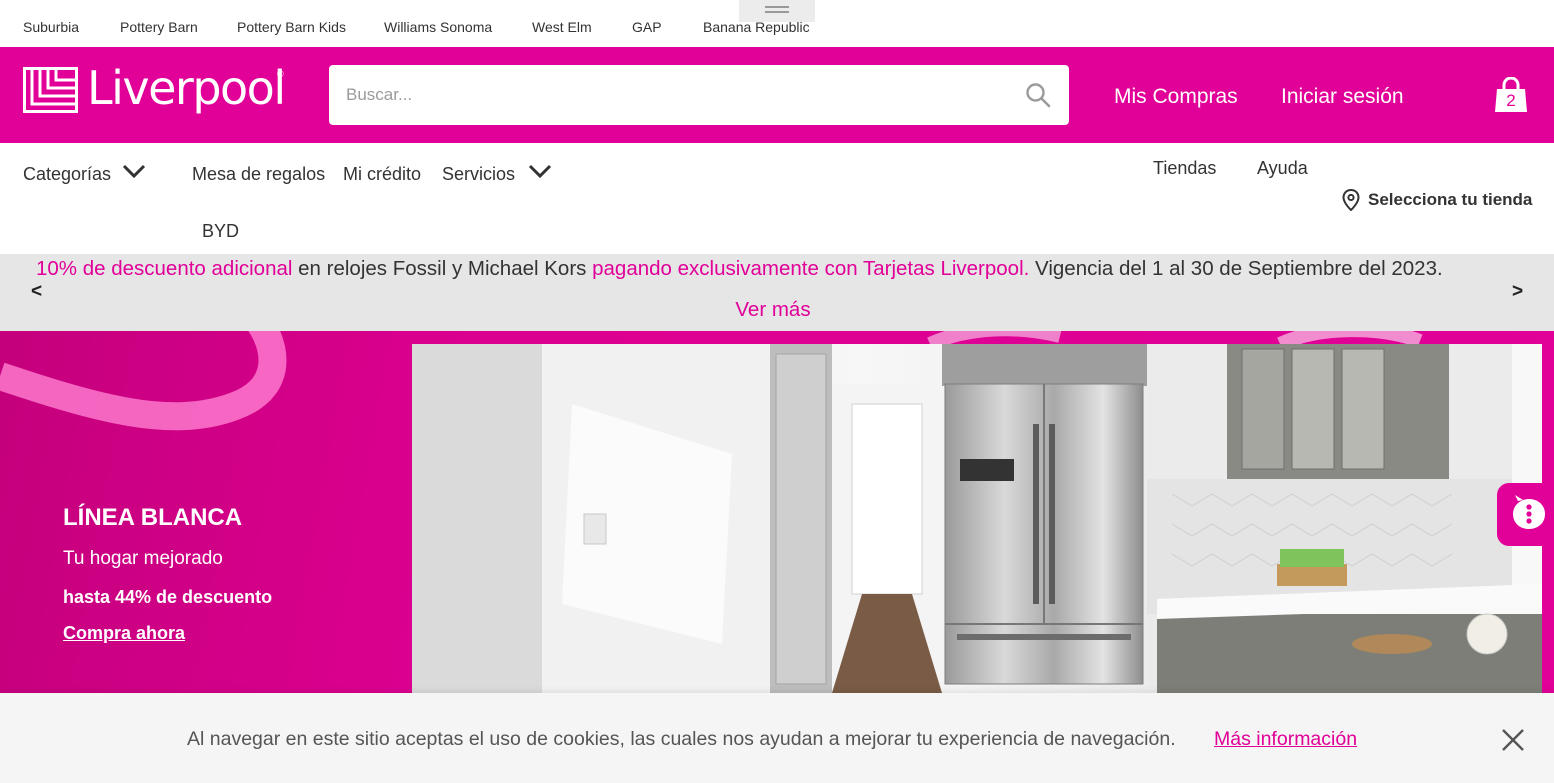  I want to click on brand-link-pottery-barn-kids: Pottery Barn Kids, so click(291, 27).